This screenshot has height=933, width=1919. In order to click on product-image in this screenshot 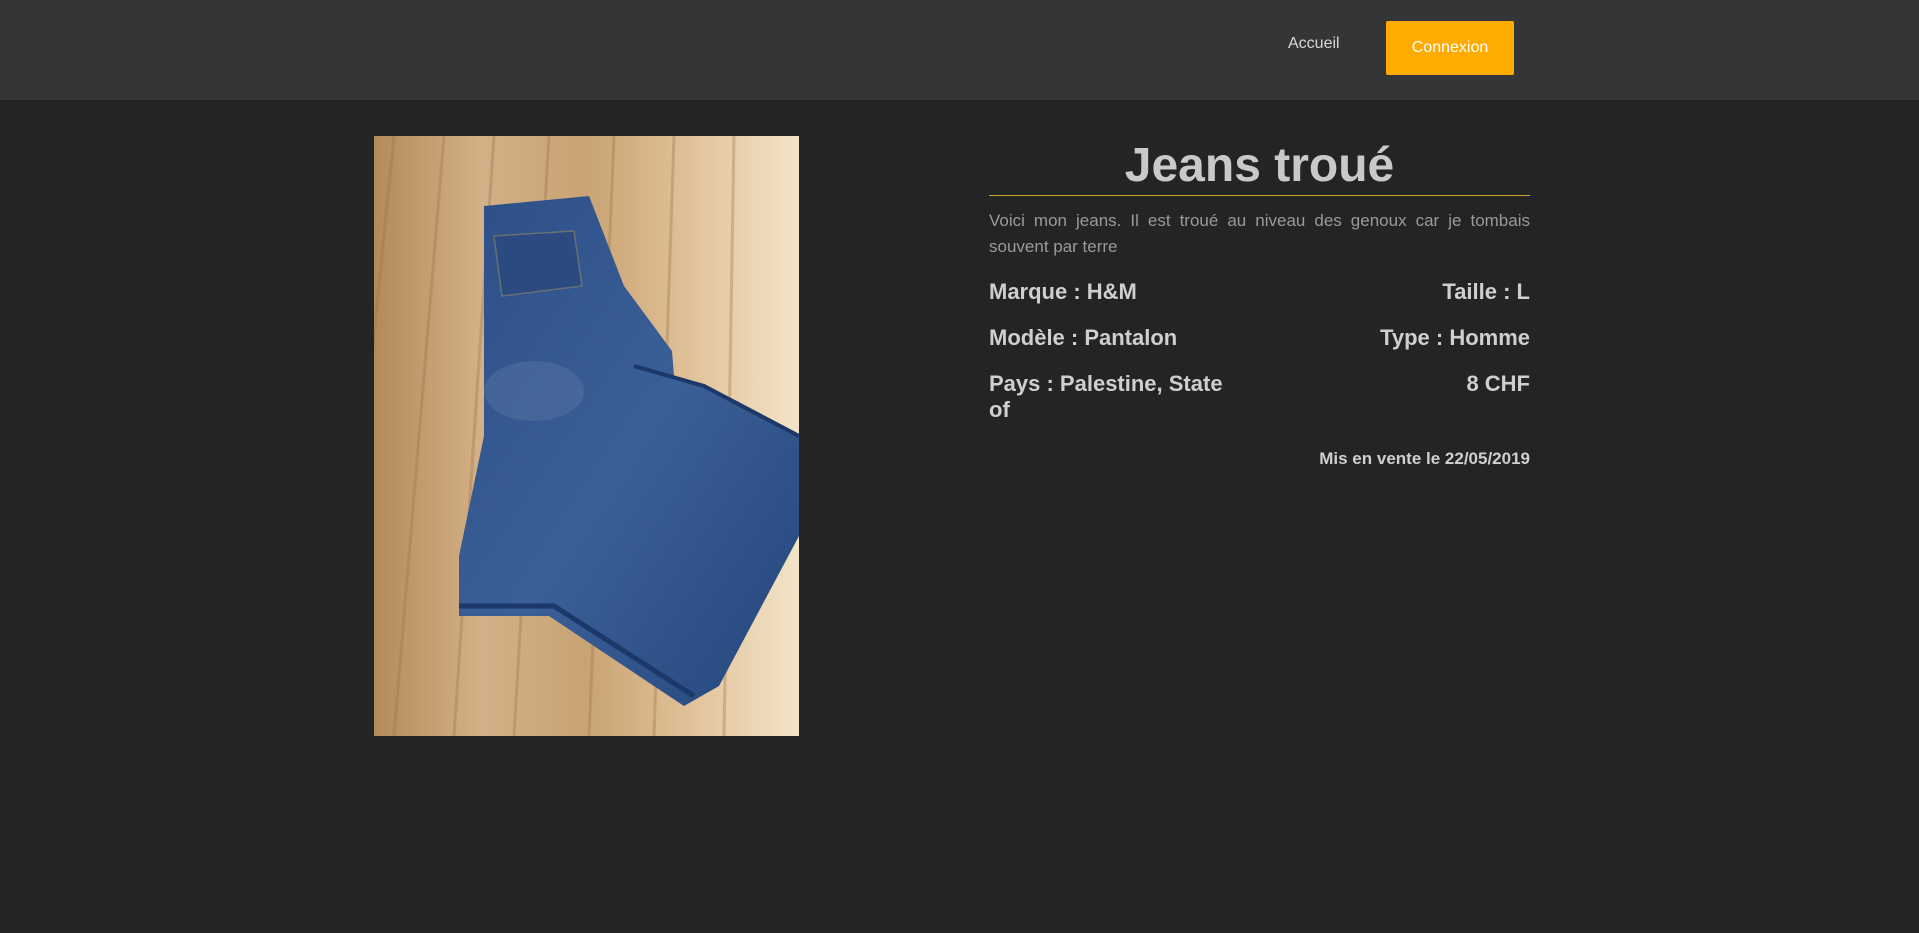, I will do `click(586, 436)`.